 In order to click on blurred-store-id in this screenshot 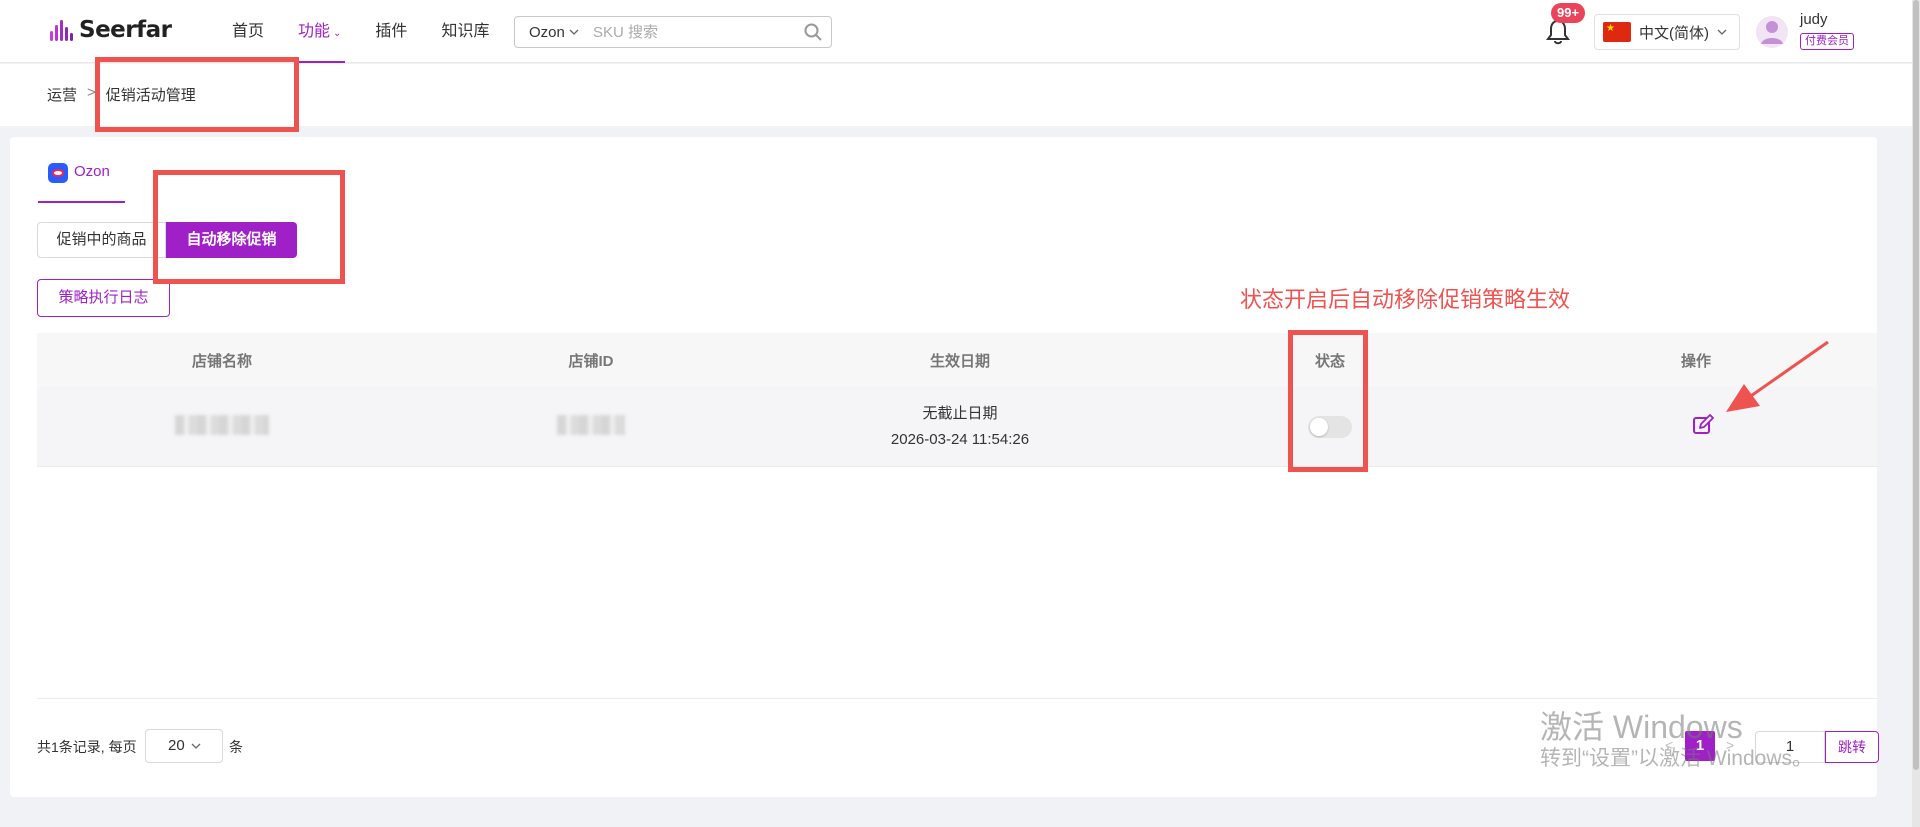, I will do `click(591, 424)`.